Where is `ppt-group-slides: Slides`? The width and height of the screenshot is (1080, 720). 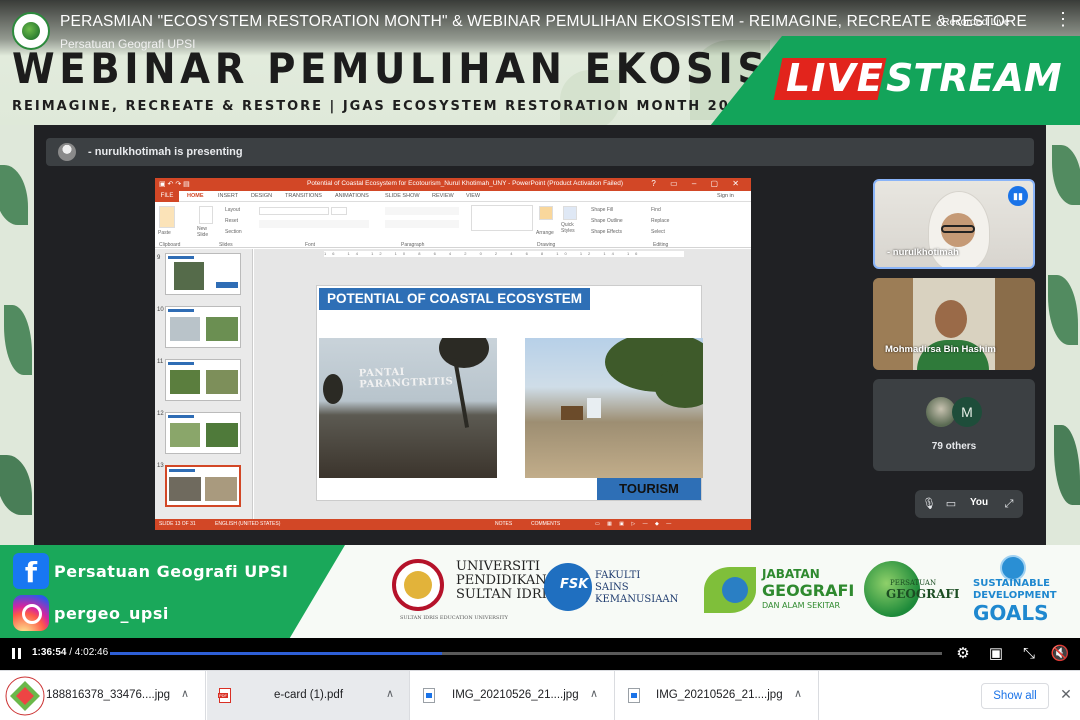
ppt-group-slides: Slides is located at coordinates (226, 245).